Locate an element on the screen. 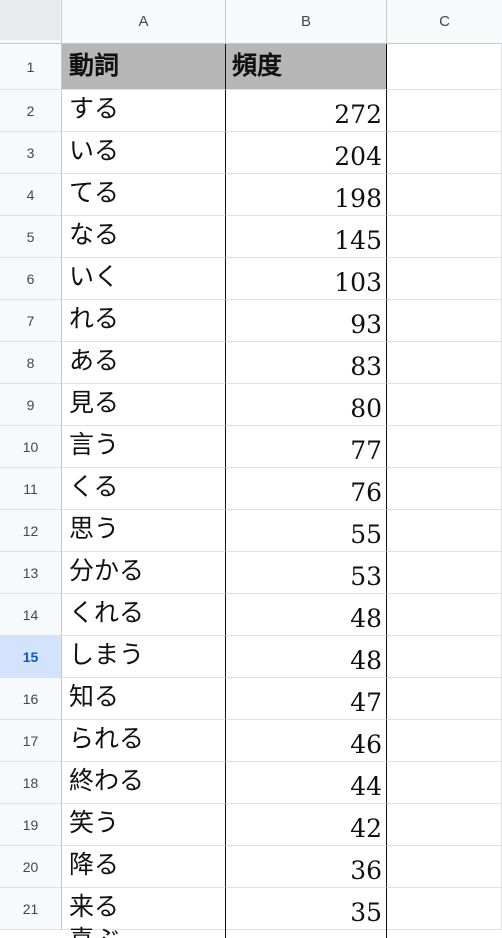  cell-c6 is located at coordinates (444, 279).